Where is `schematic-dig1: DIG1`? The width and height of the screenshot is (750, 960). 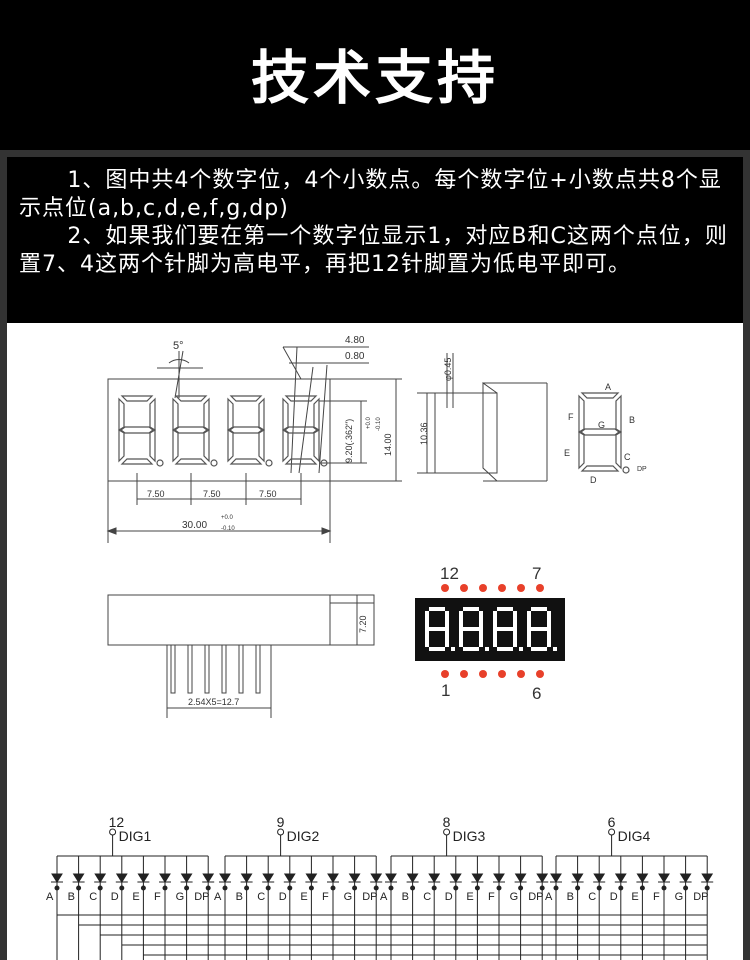
schematic-dig1: DIG1 is located at coordinates (135, 836).